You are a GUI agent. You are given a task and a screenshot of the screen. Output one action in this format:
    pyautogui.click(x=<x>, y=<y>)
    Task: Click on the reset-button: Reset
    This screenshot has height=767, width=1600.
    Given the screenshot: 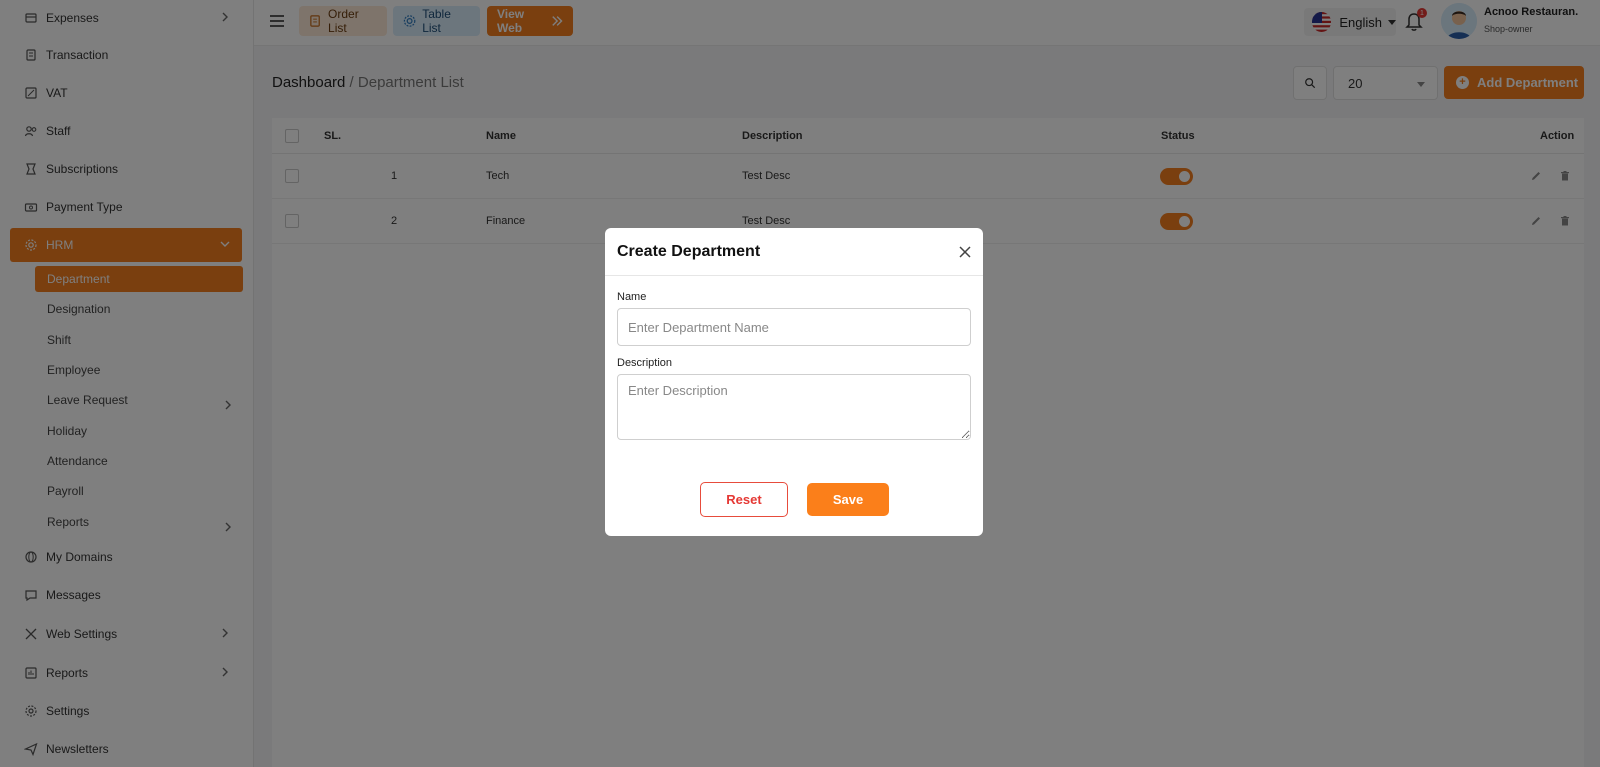 What is the action you would take?
    pyautogui.click(x=744, y=499)
    